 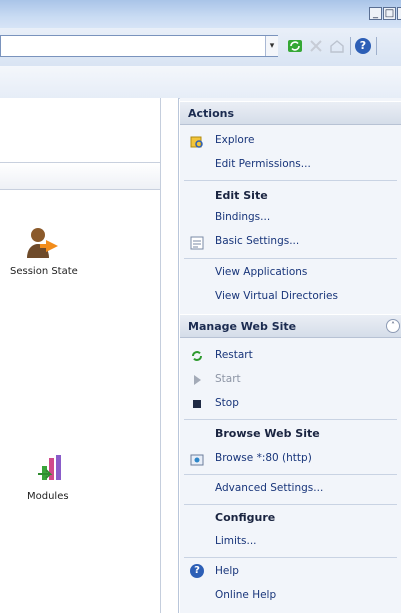 I want to click on explore-icon, so click(x=197, y=143).